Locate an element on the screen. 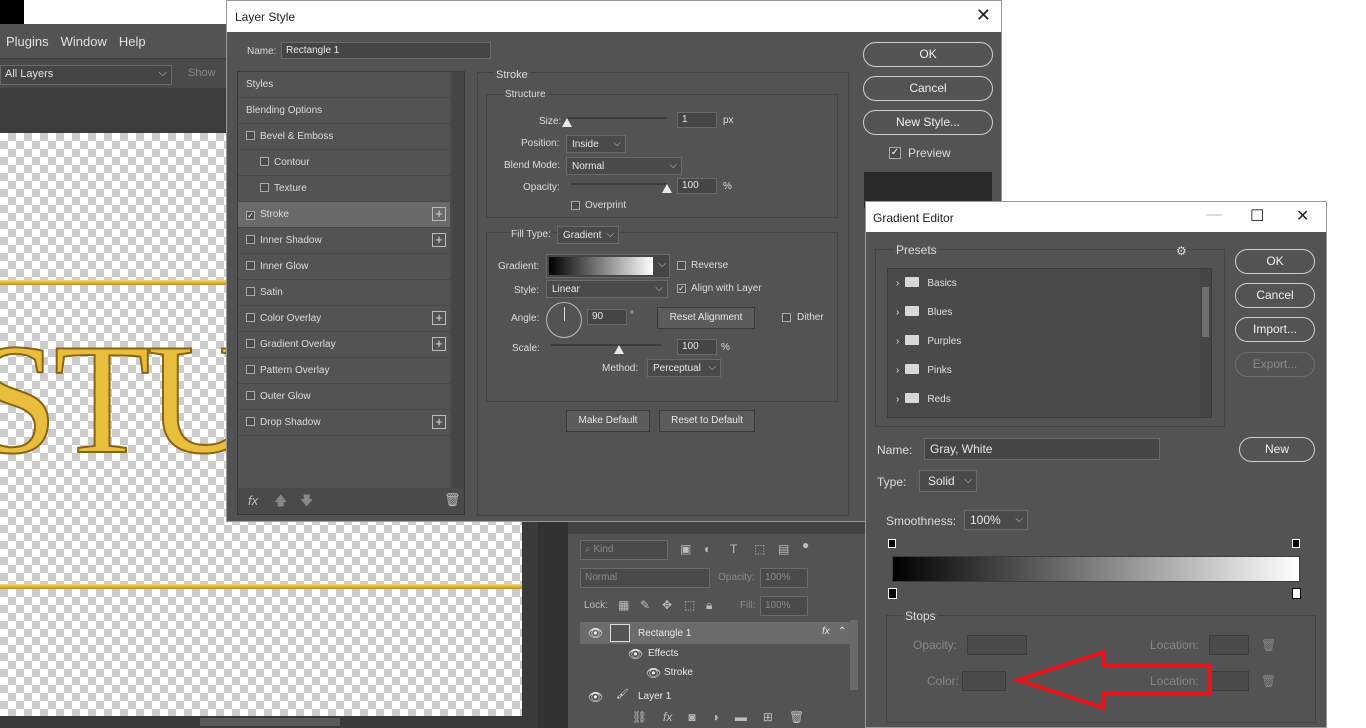  show-option: Show is located at coordinates (202, 73).